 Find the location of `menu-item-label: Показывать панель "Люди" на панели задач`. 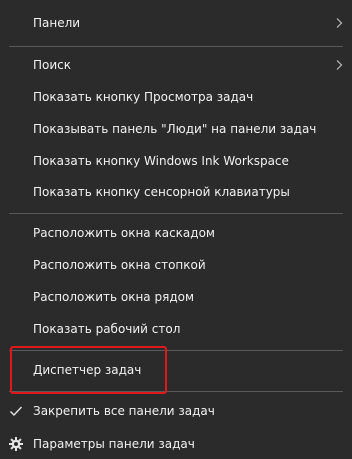

menu-item-label: Показывать панель "Люди" на панели задач is located at coordinates (175, 129).